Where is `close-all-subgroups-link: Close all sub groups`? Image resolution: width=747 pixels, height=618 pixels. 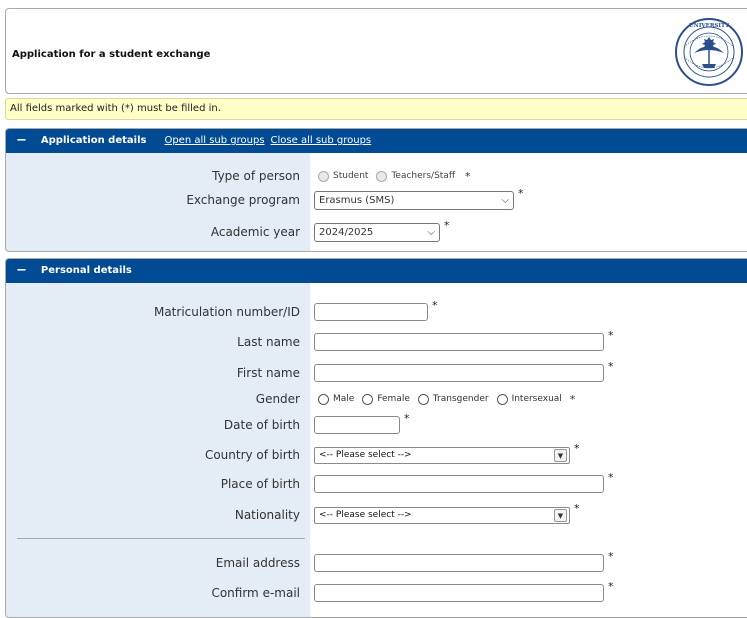
close-all-subgroups-link: Close all sub groups is located at coordinates (321, 141).